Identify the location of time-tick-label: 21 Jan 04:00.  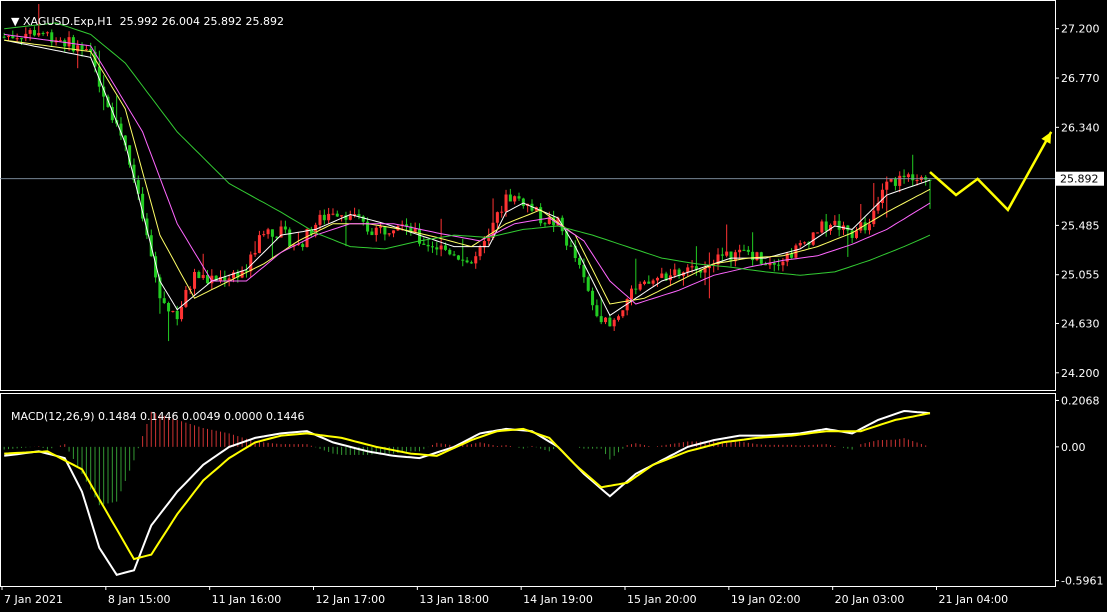
(974, 599).